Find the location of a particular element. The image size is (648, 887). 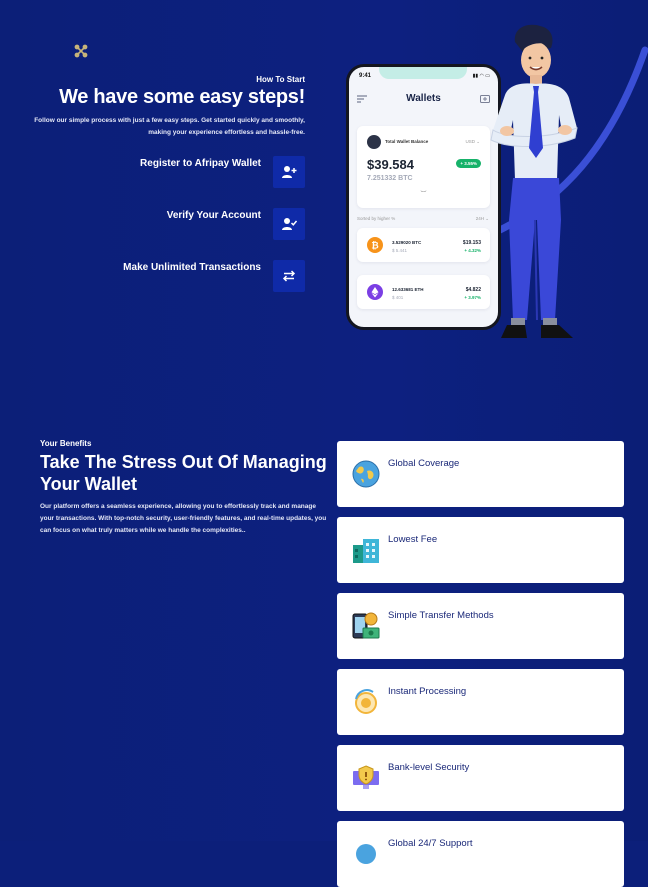

step-verify-button is located at coordinates (289, 224).